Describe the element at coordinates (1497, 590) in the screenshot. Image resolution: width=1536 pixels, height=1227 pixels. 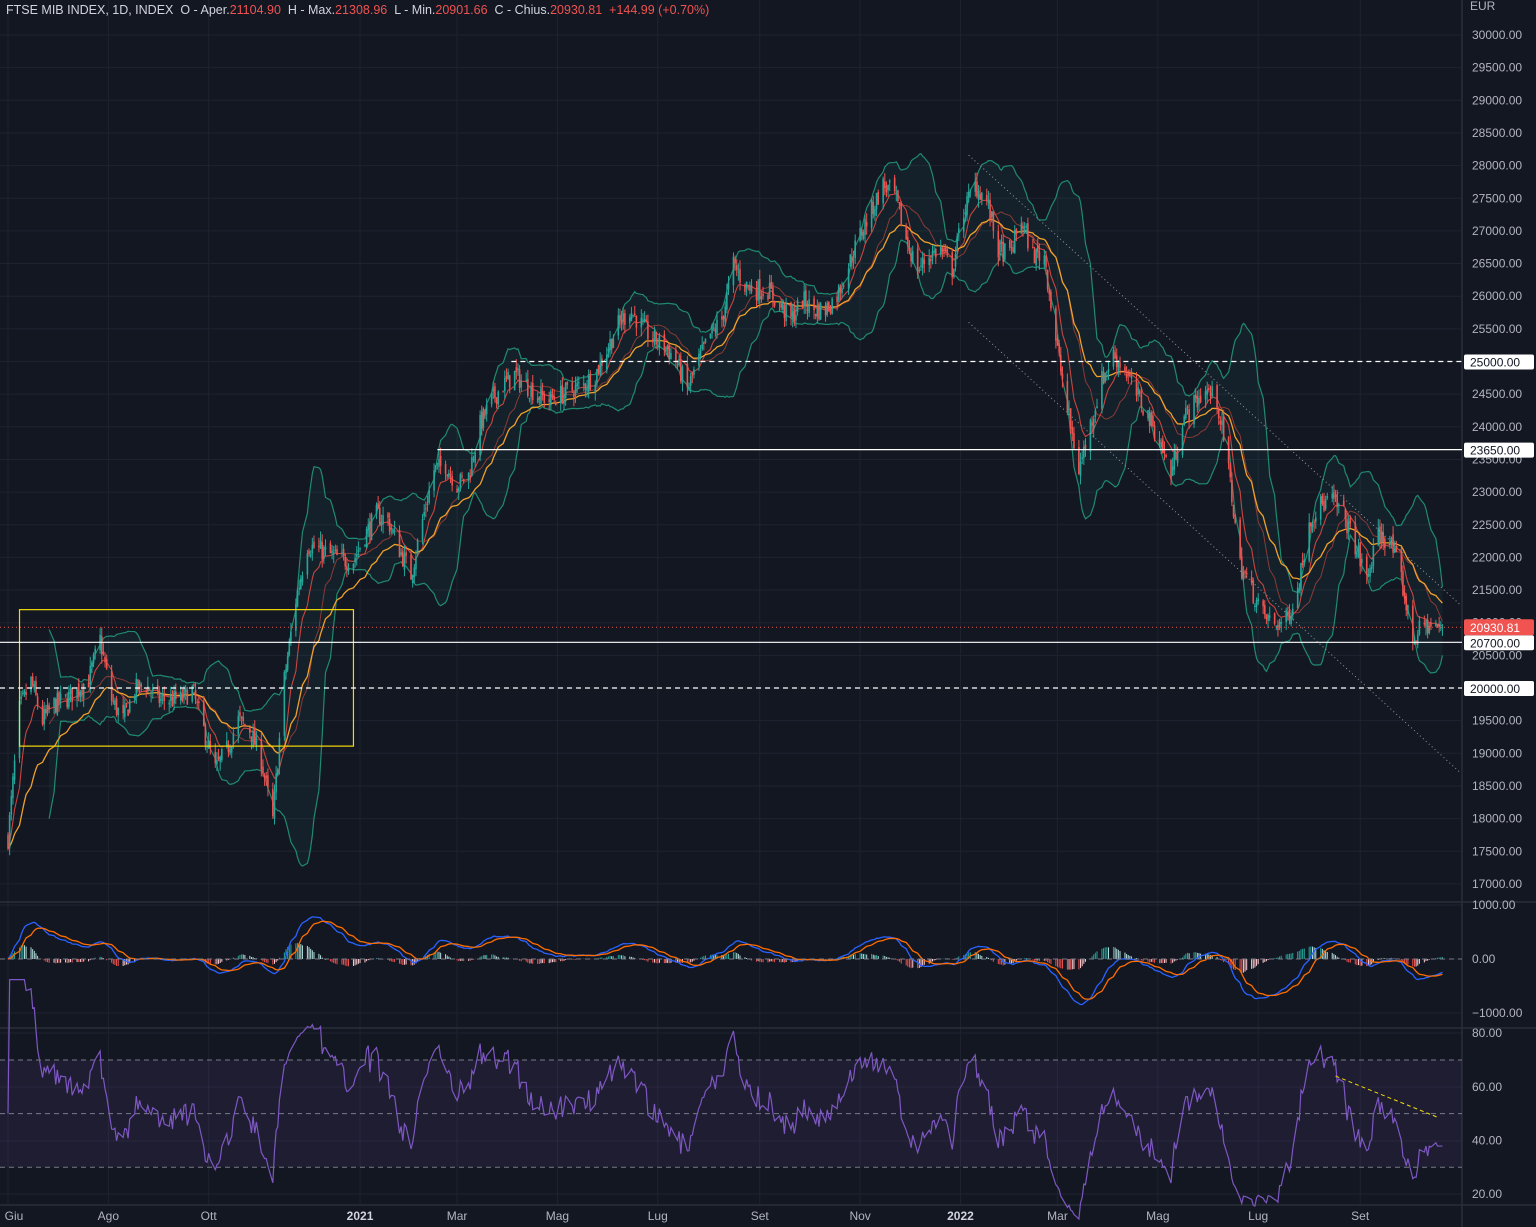
I see `price-tick: 21500.00` at that location.